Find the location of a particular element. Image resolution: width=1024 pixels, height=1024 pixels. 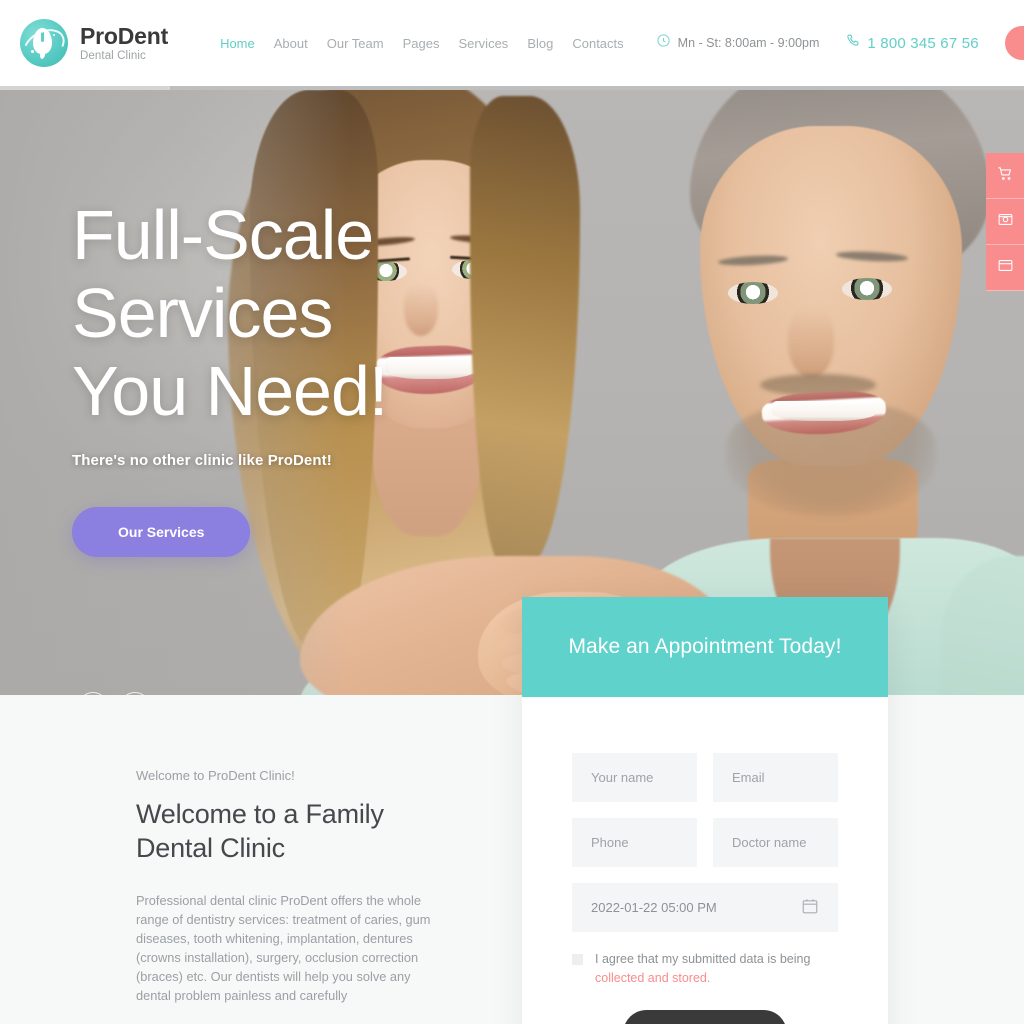

scroll-progress-bar is located at coordinates (512, 88).